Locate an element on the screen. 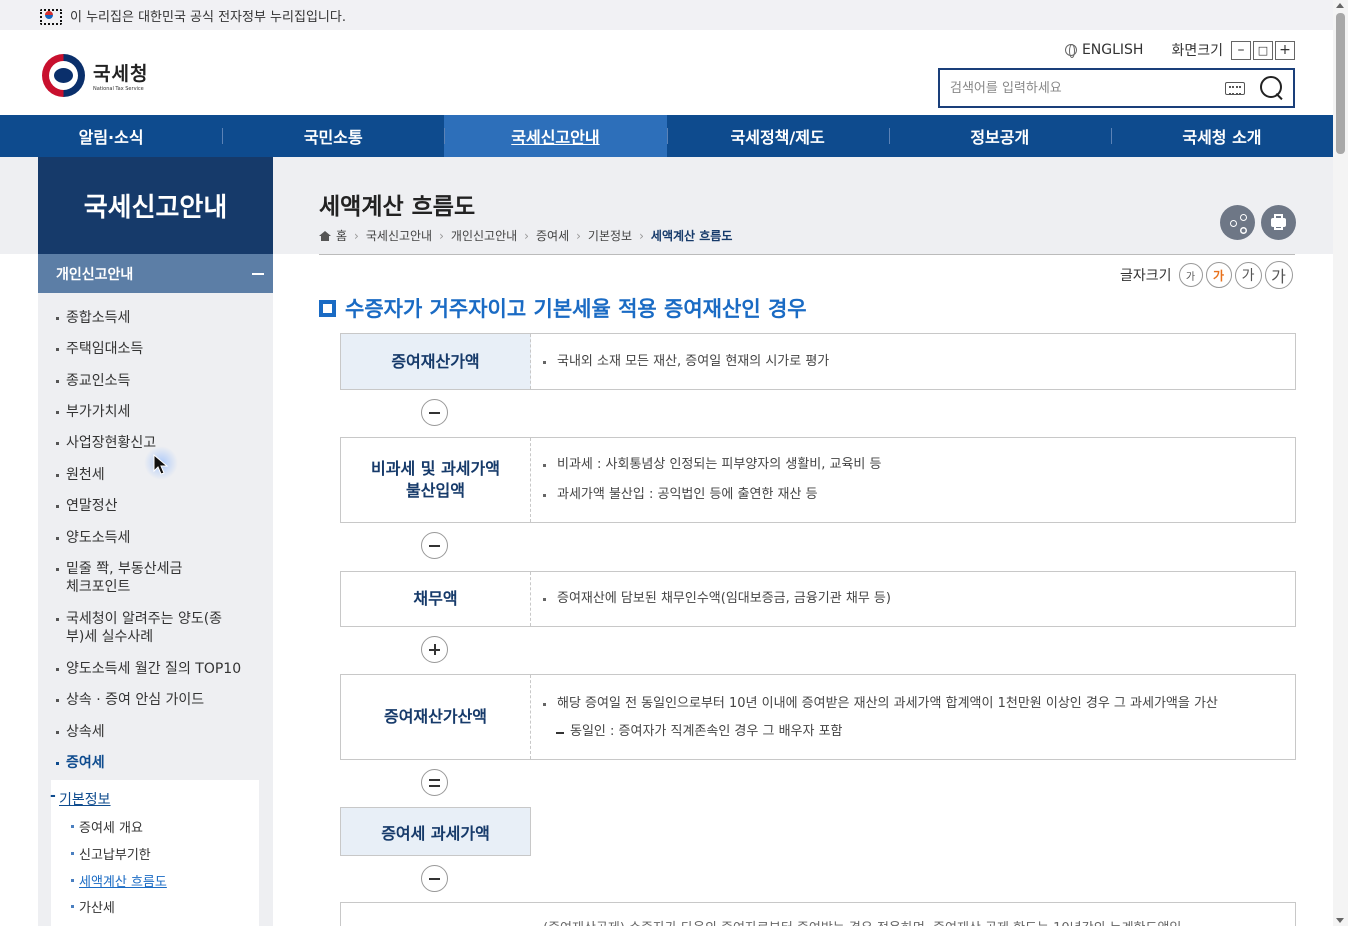  gnb-item-disclosure: 정보공개 is located at coordinates (999, 136).